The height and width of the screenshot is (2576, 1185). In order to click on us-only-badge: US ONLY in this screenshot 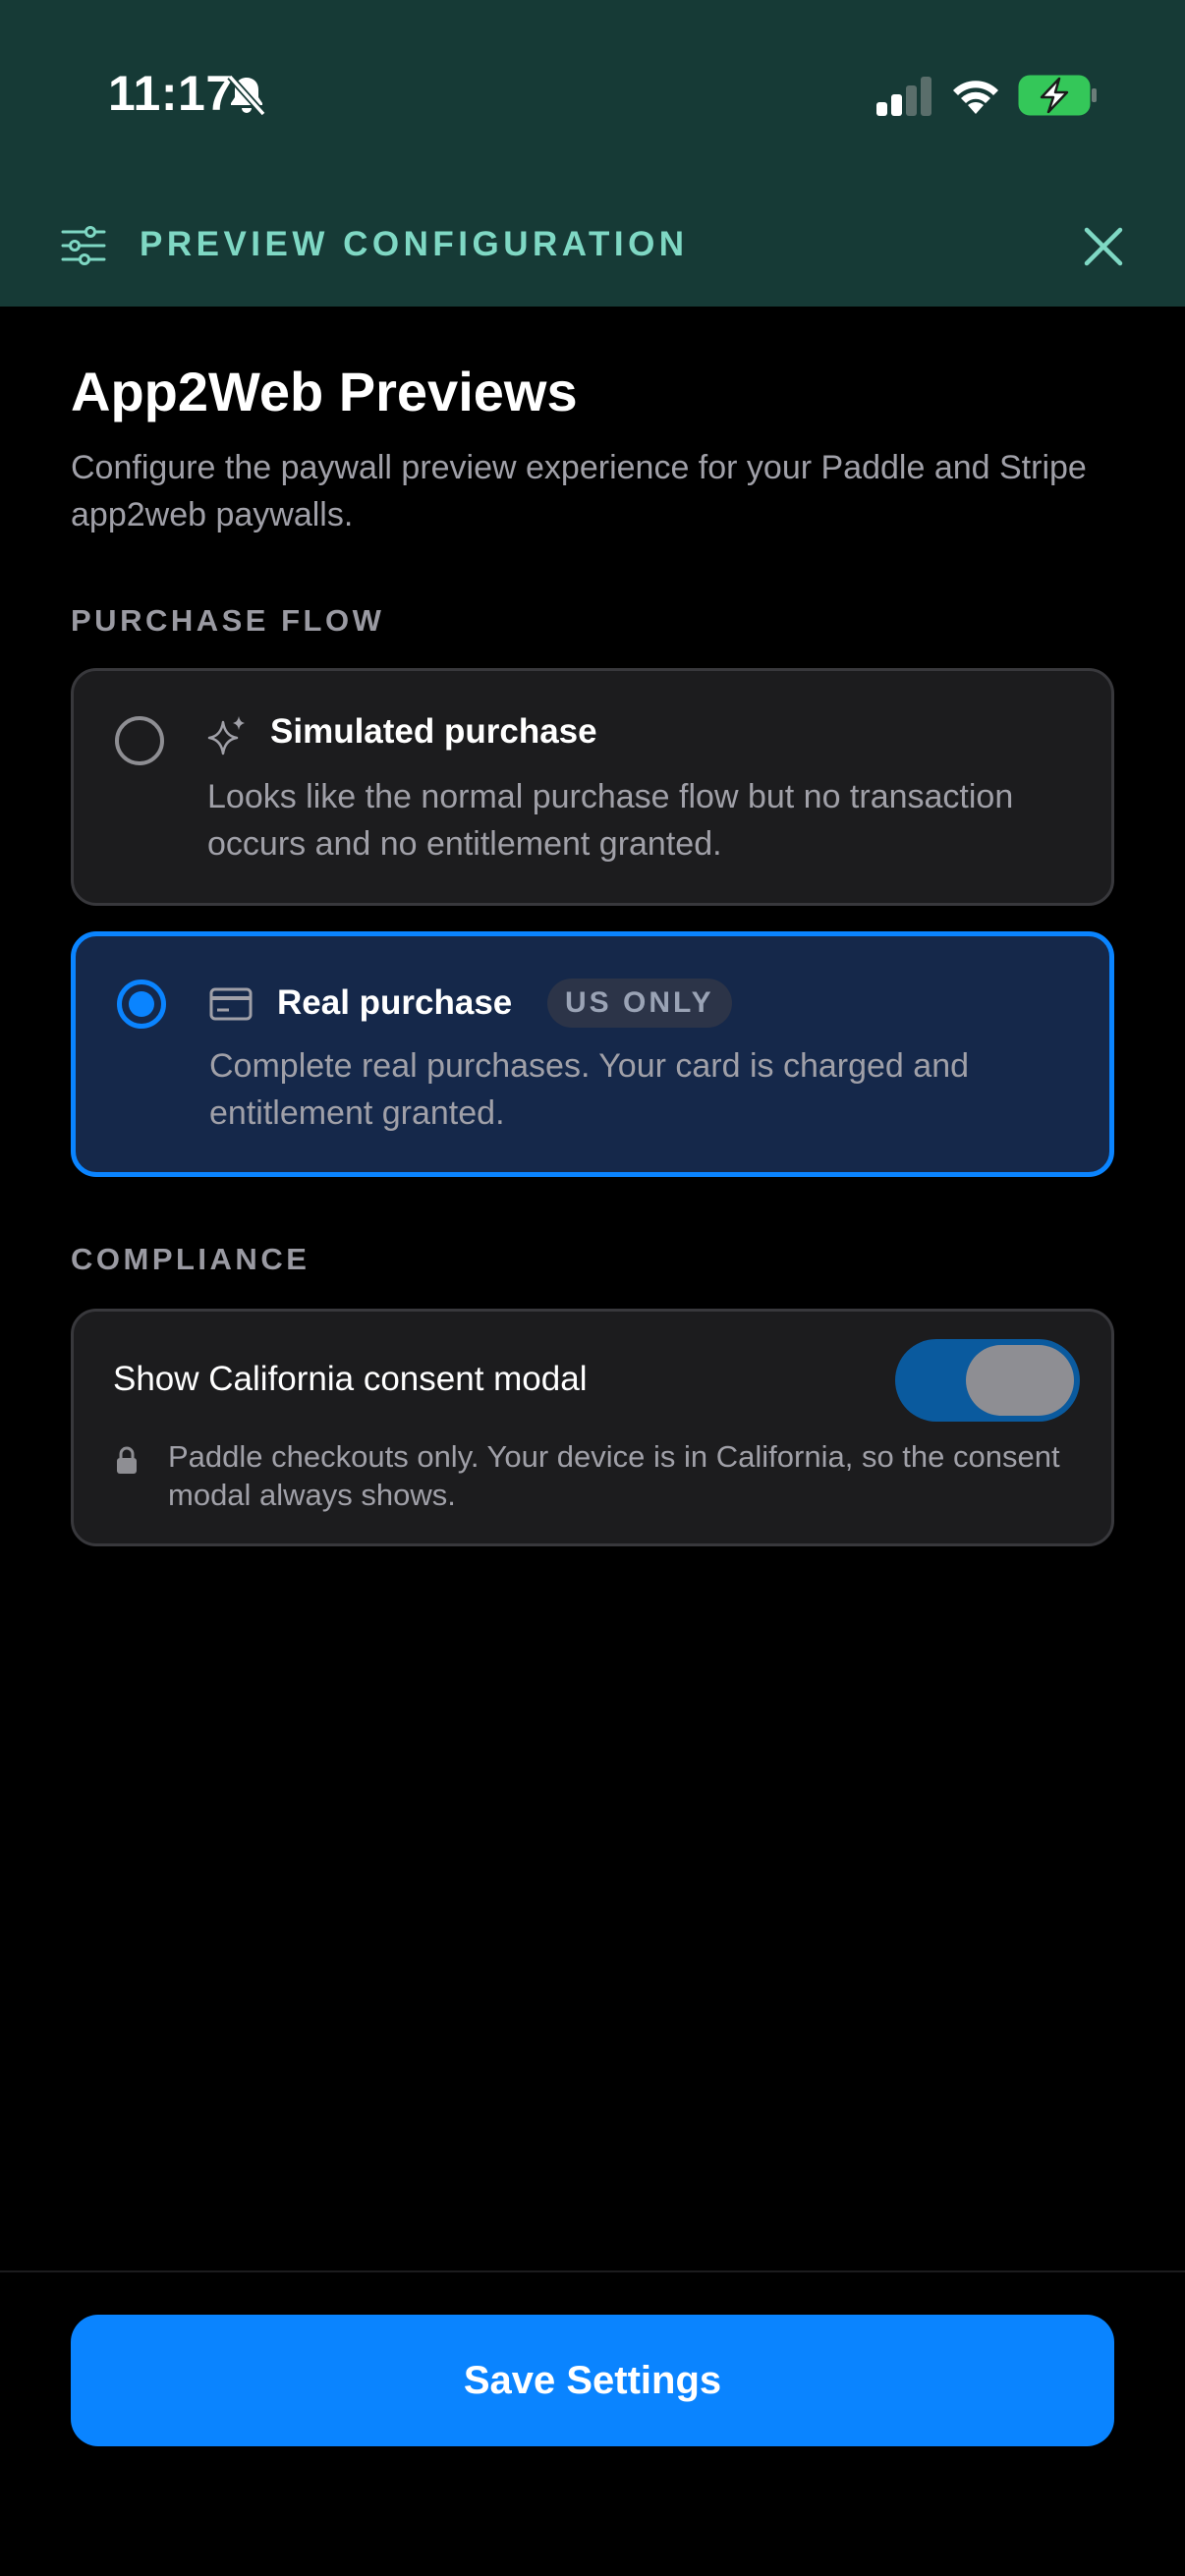, I will do `click(639, 1003)`.